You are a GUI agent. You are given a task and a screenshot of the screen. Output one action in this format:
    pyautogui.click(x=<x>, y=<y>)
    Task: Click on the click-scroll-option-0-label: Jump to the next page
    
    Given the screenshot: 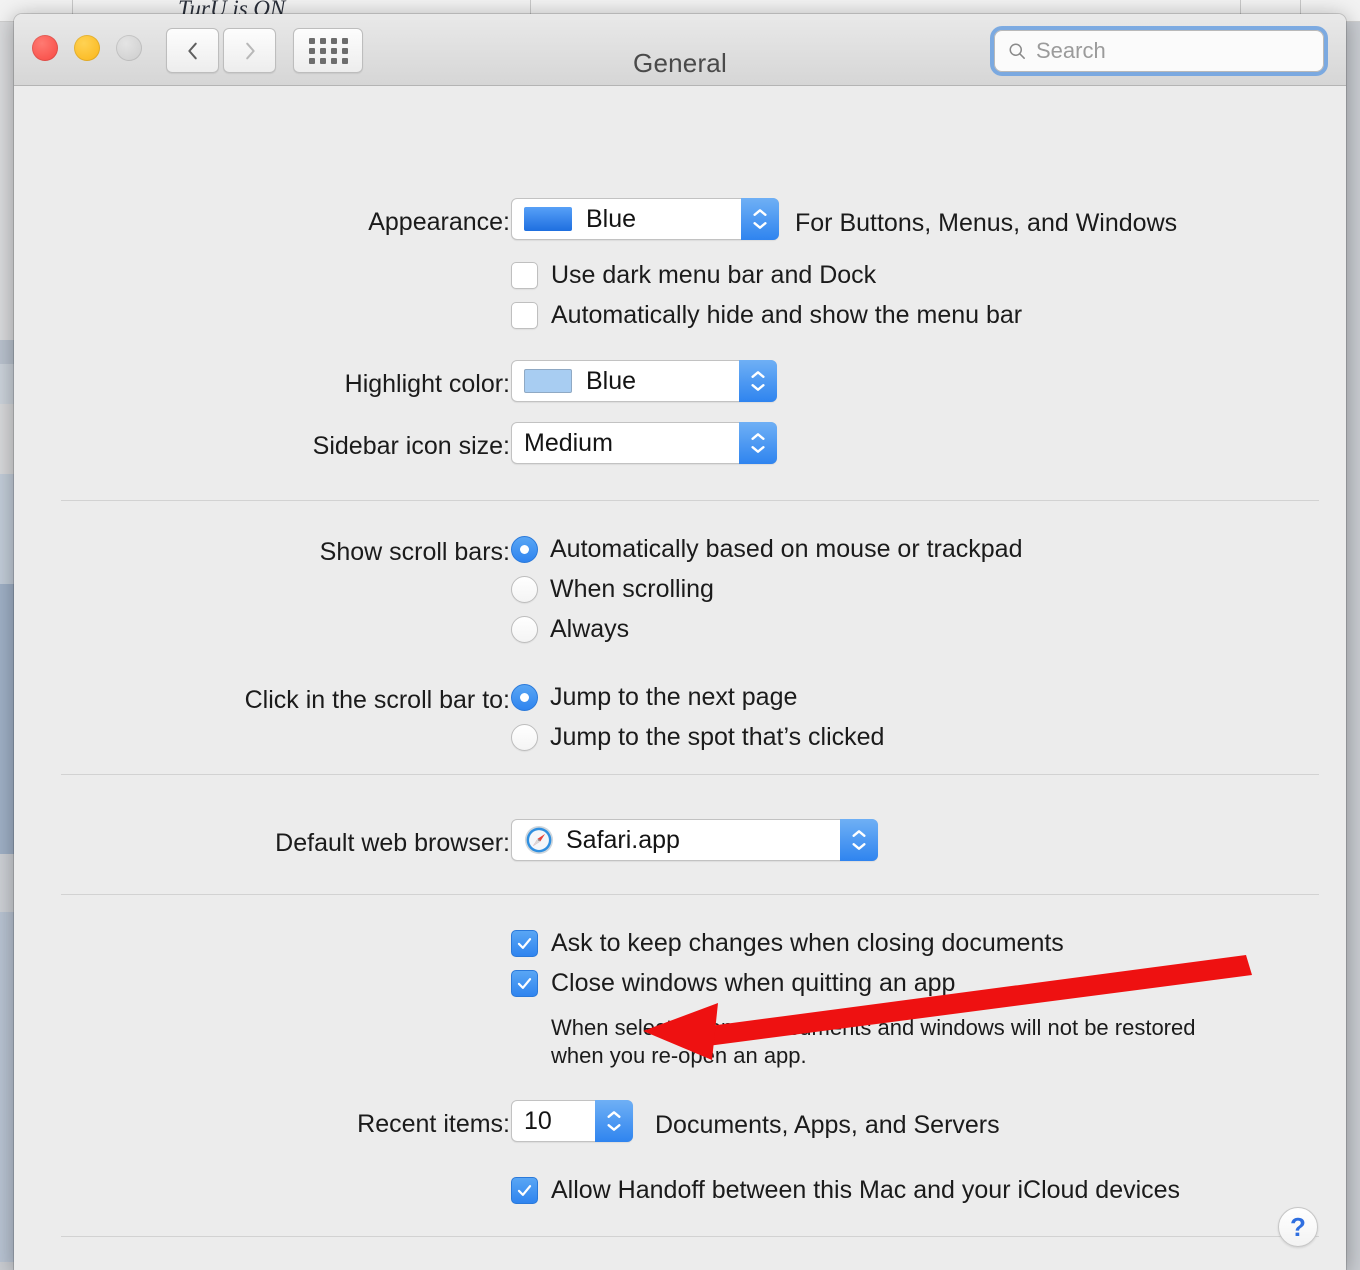 What is the action you would take?
    pyautogui.click(x=674, y=697)
    